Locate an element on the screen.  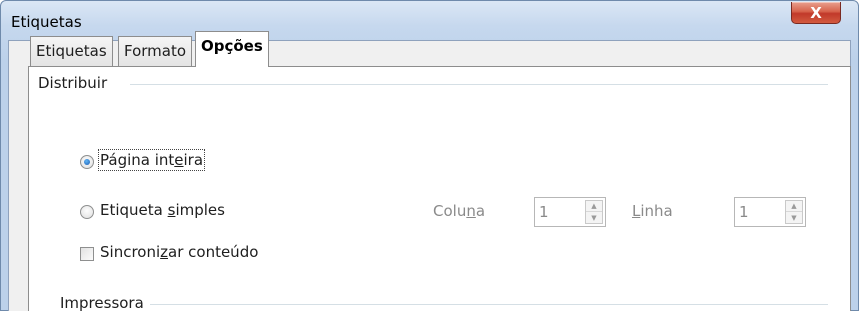
label-text: Sincroni is located at coordinates (130, 252).